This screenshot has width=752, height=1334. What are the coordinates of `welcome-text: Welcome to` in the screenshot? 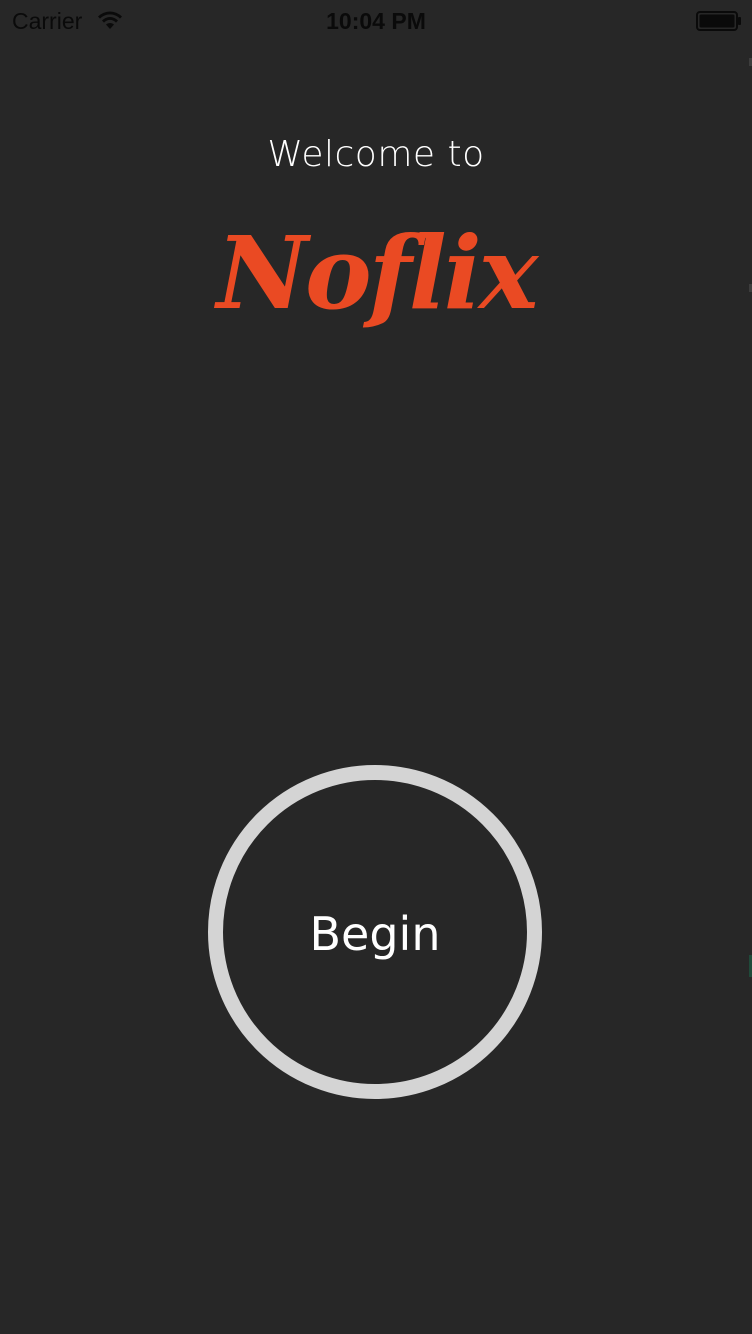 It's located at (376, 154).